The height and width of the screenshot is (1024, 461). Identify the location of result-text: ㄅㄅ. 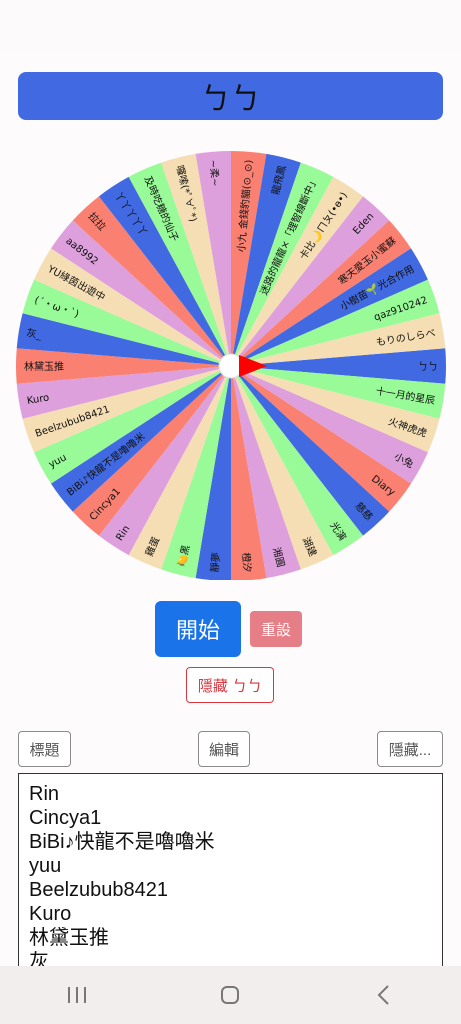
(230, 99).